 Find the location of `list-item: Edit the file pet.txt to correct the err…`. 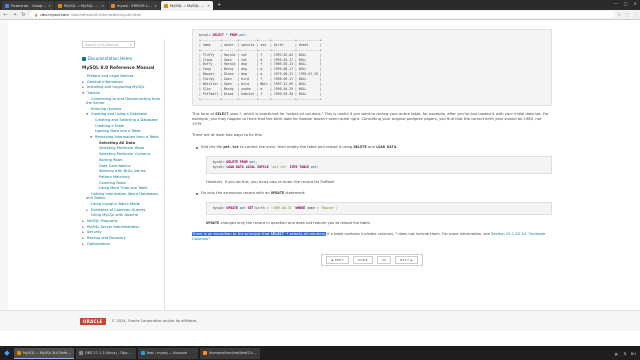

list-item: Edit the file pet.txt to correct the err… is located at coordinates (374, 147).